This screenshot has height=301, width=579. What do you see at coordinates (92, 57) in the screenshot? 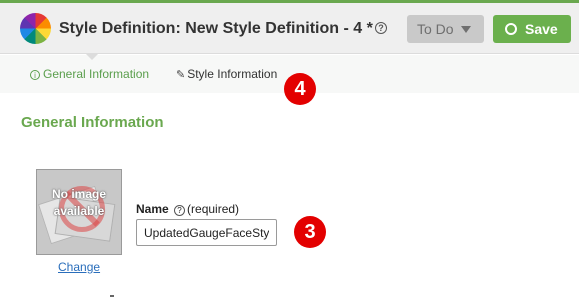
I see `active-tab-indicator` at bounding box center [92, 57].